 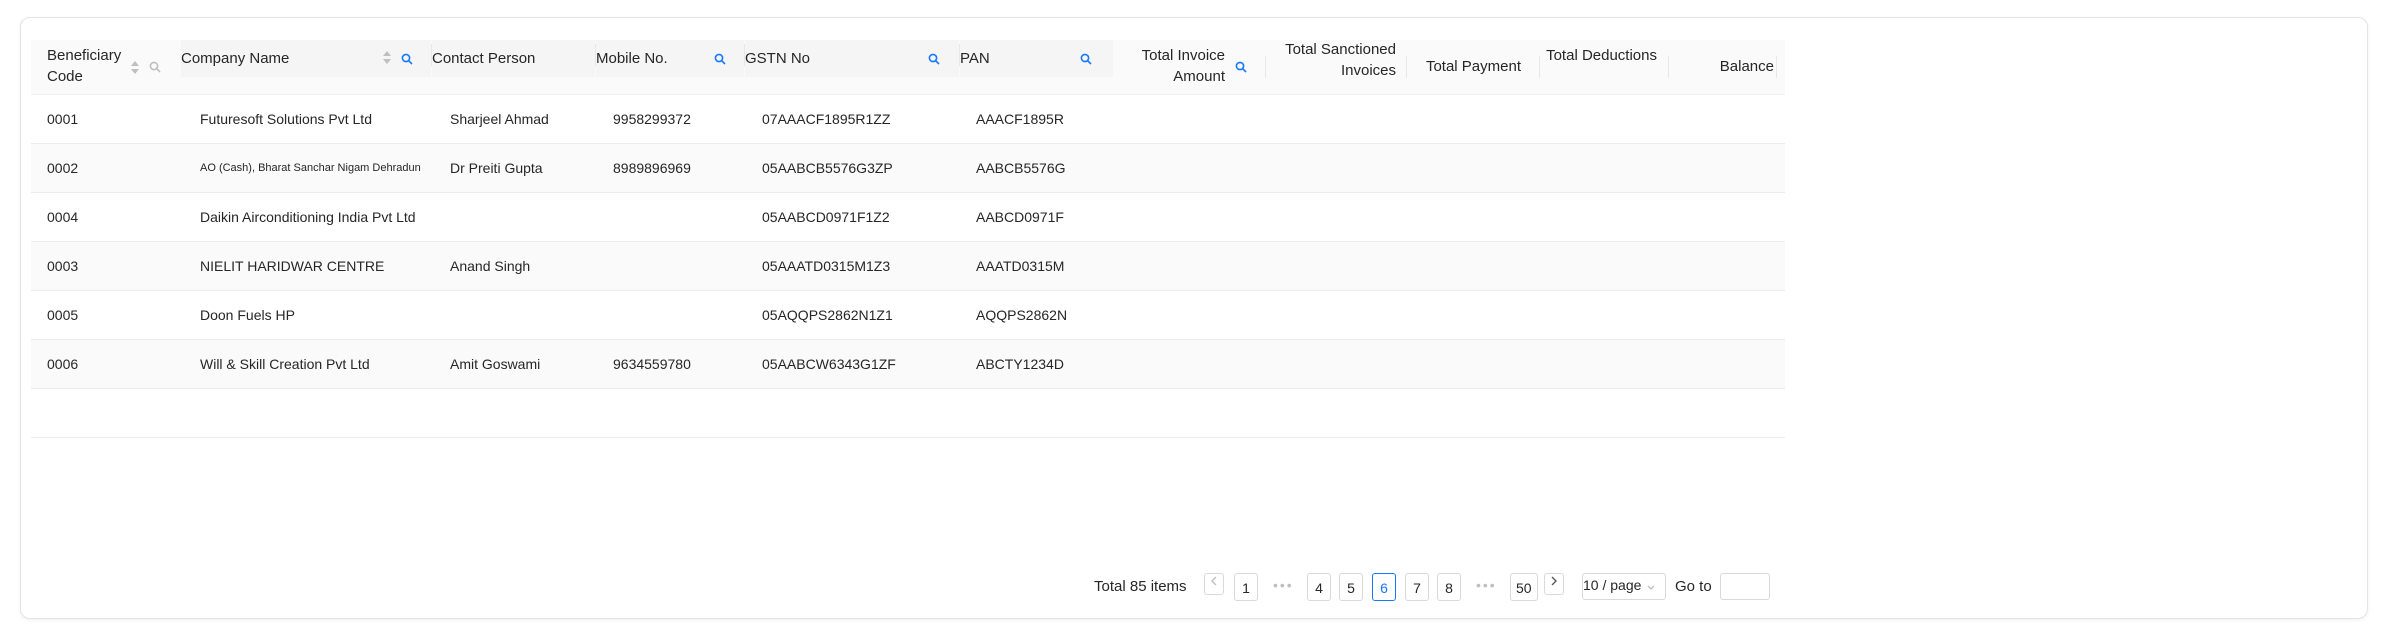 I want to click on page-50: 50, so click(x=1524, y=587).